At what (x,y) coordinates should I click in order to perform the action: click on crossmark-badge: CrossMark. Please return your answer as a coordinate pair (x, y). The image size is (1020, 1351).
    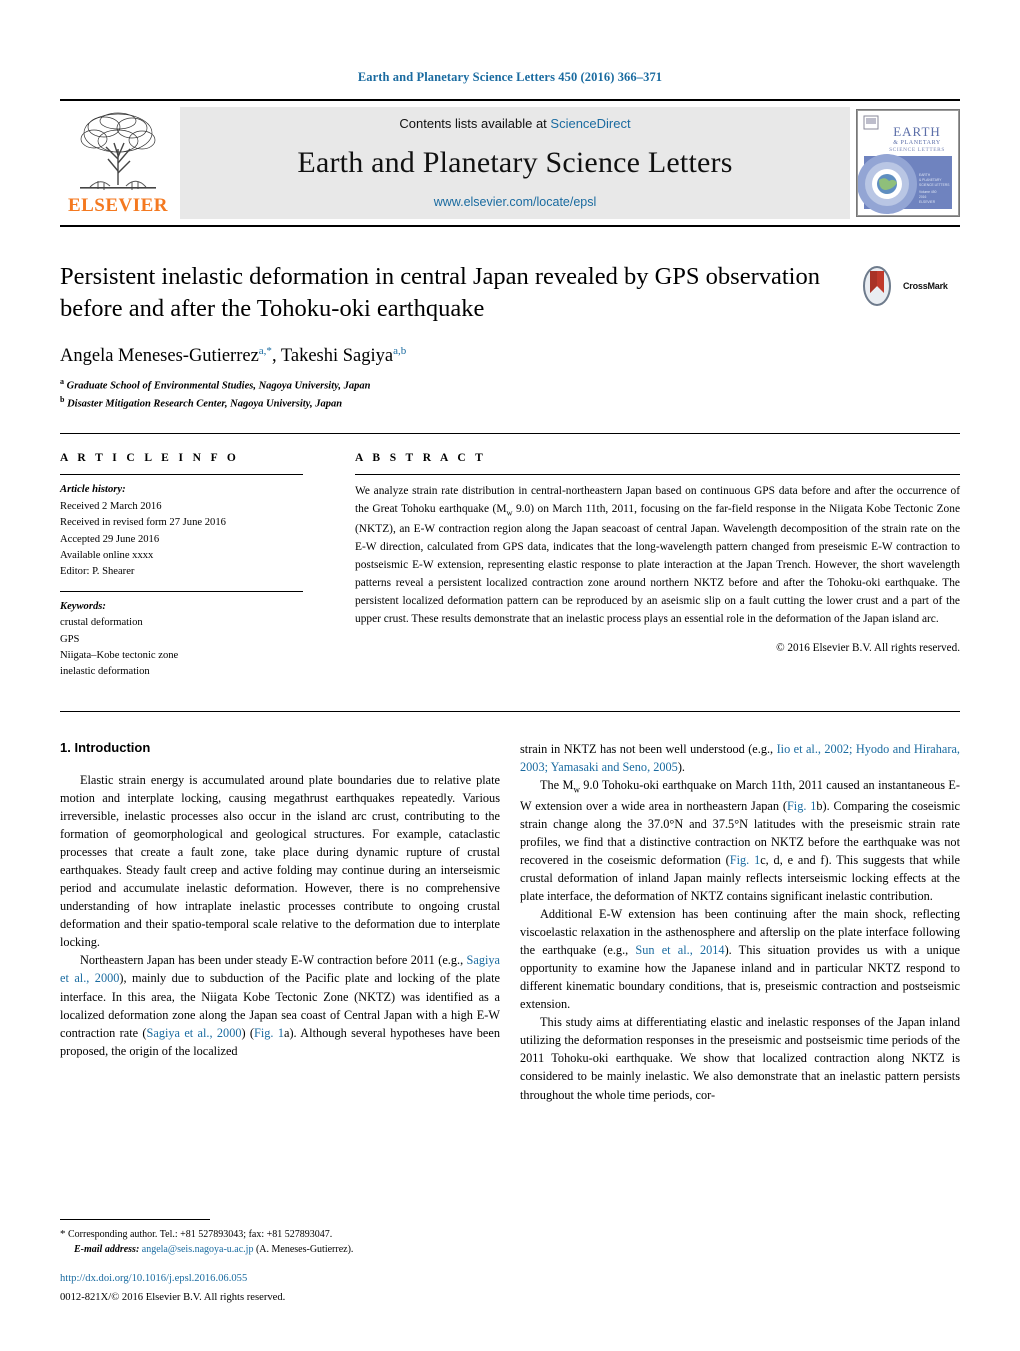
    Looking at the image, I should click on (908, 286).